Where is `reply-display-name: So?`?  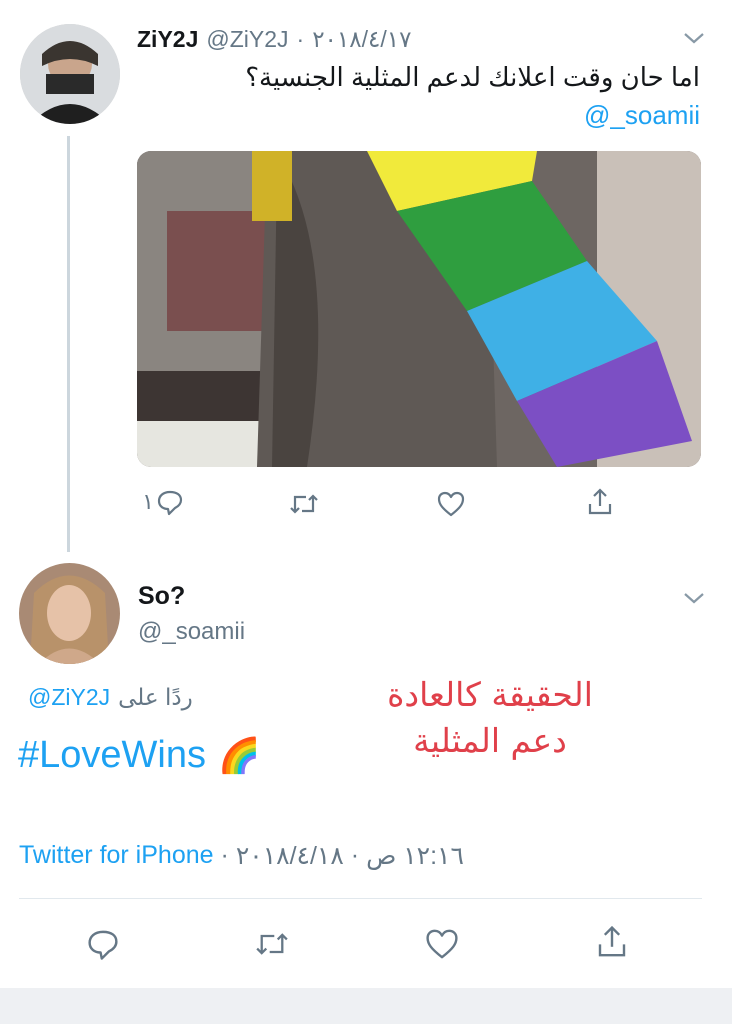
reply-display-name: So? is located at coordinates (161, 596).